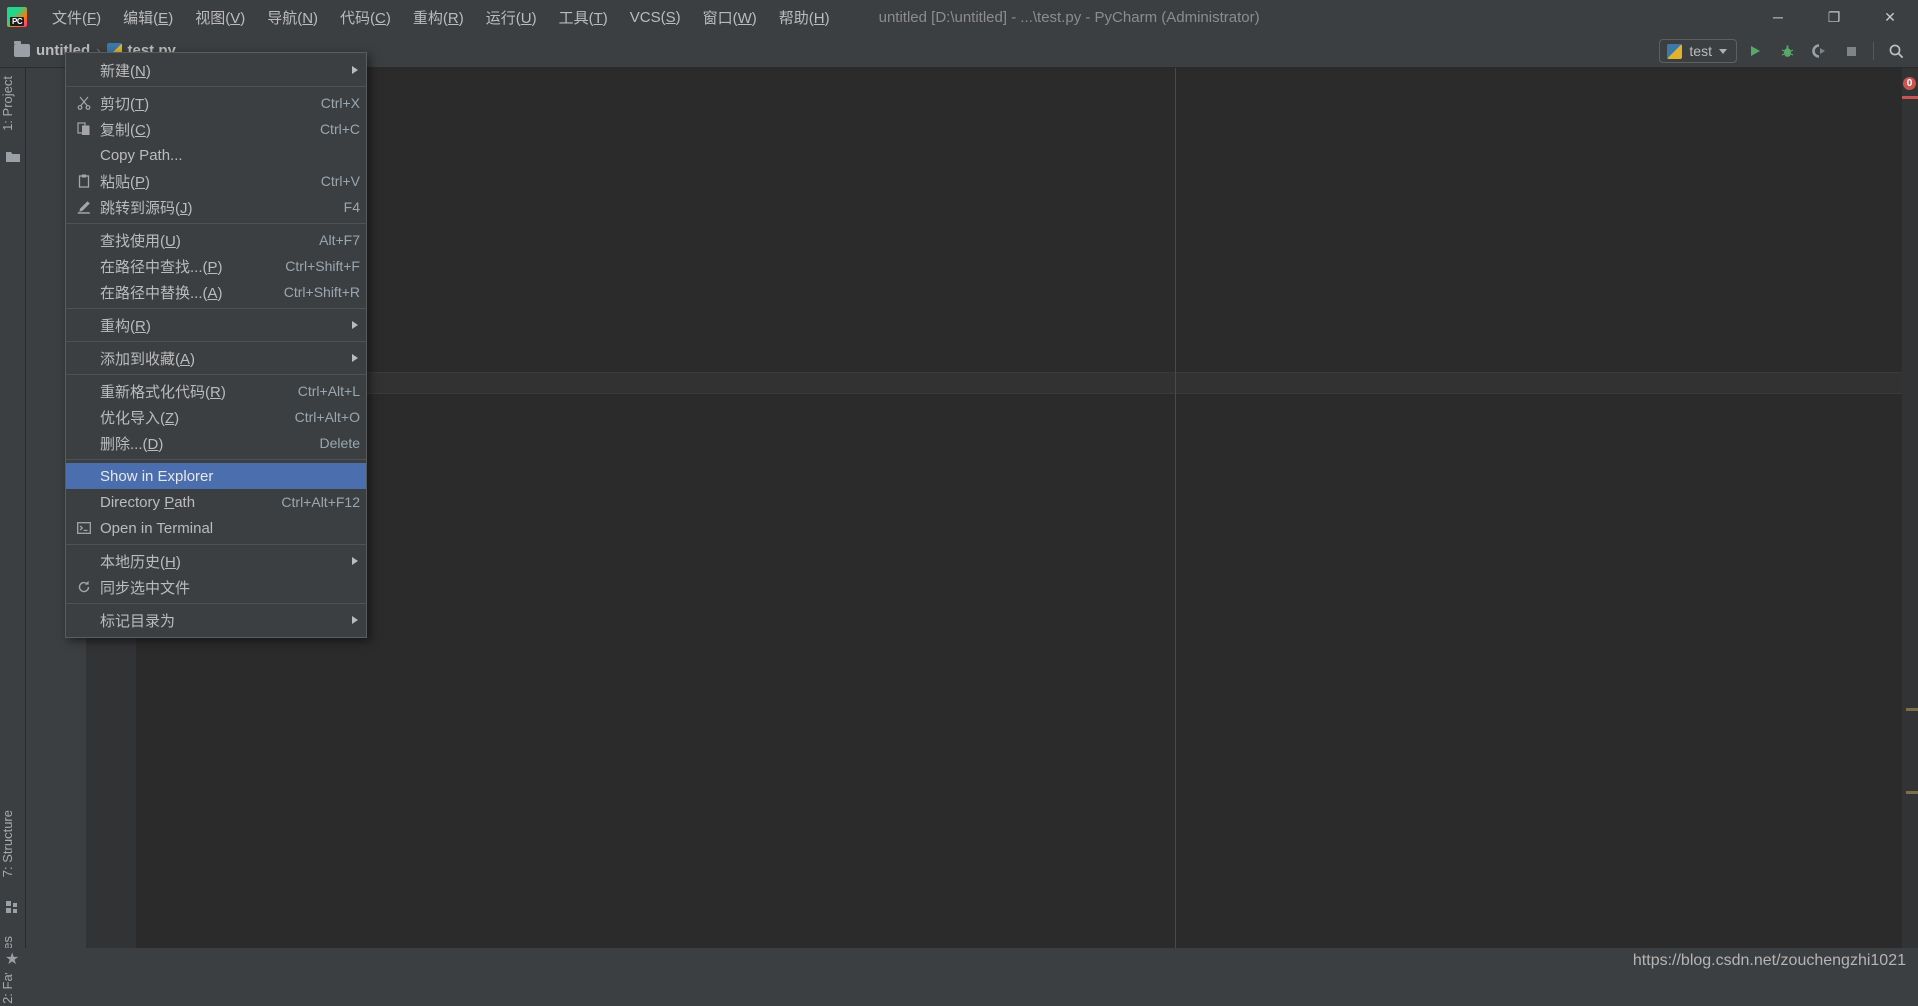 Image resolution: width=1918 pixels, height=1006 pixels. Describe the element at coordinates (84, 528) in the screenshot. I see `terminal-icon` at that location.